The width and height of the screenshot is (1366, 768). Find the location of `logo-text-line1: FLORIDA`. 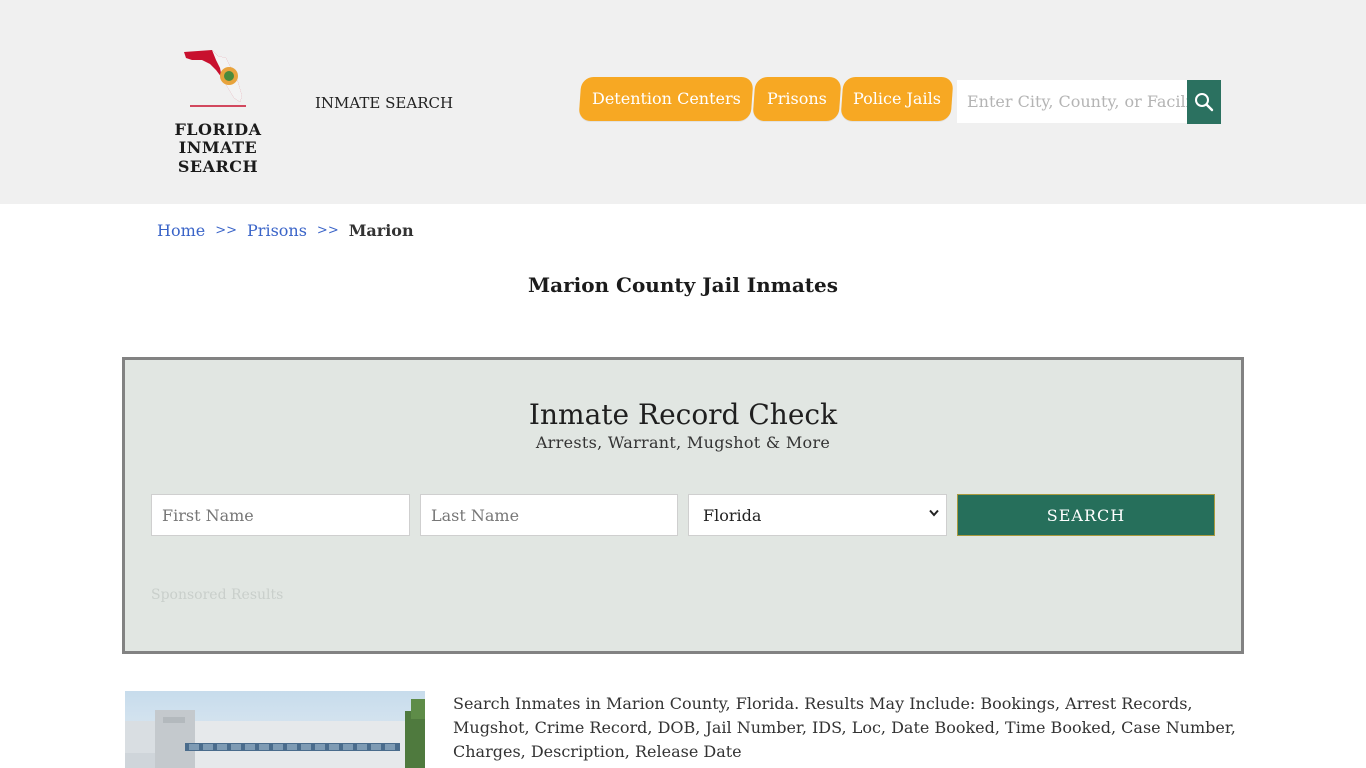

logo-text-line1: FLORIDA is located at coordinates (218, 129).